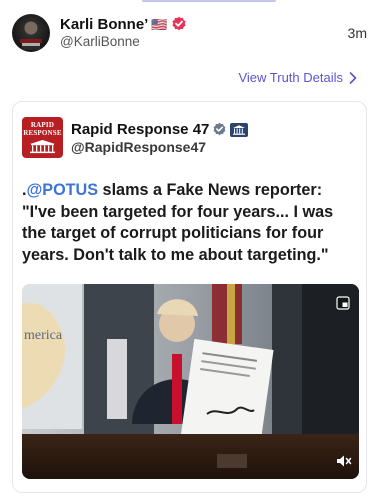 Image resolution: width=379 pixels, height=500 pixels. Describe the element at coordinates (209, 1) in the screenshot. I see `top-accent-bar` at that location.